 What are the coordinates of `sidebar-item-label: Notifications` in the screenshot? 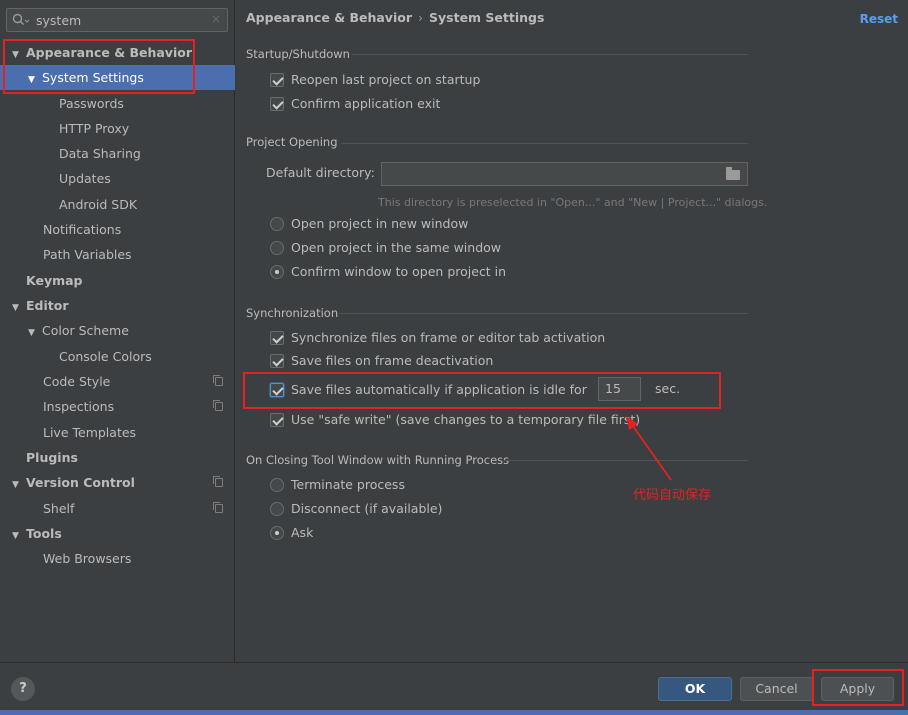 It's located at (82, 229).